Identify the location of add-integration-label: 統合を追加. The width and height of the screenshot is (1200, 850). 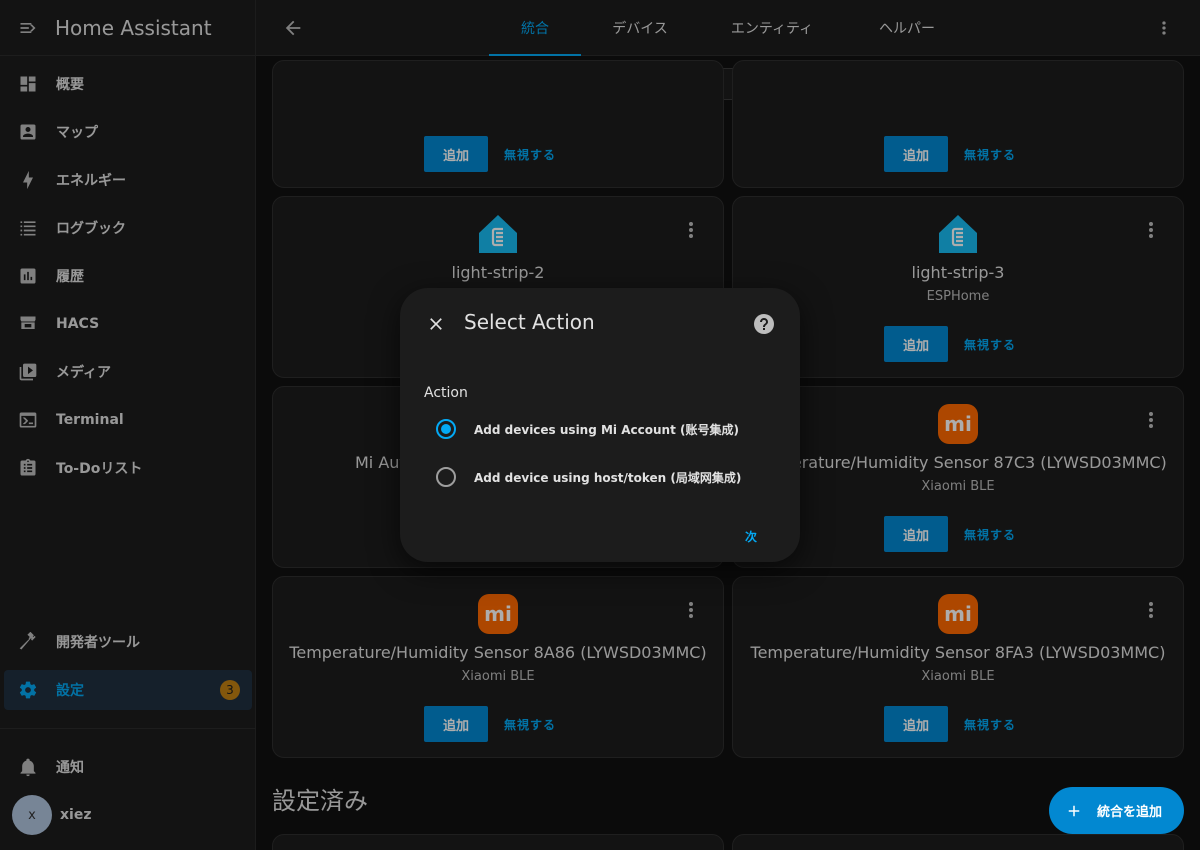
(1130, 812).